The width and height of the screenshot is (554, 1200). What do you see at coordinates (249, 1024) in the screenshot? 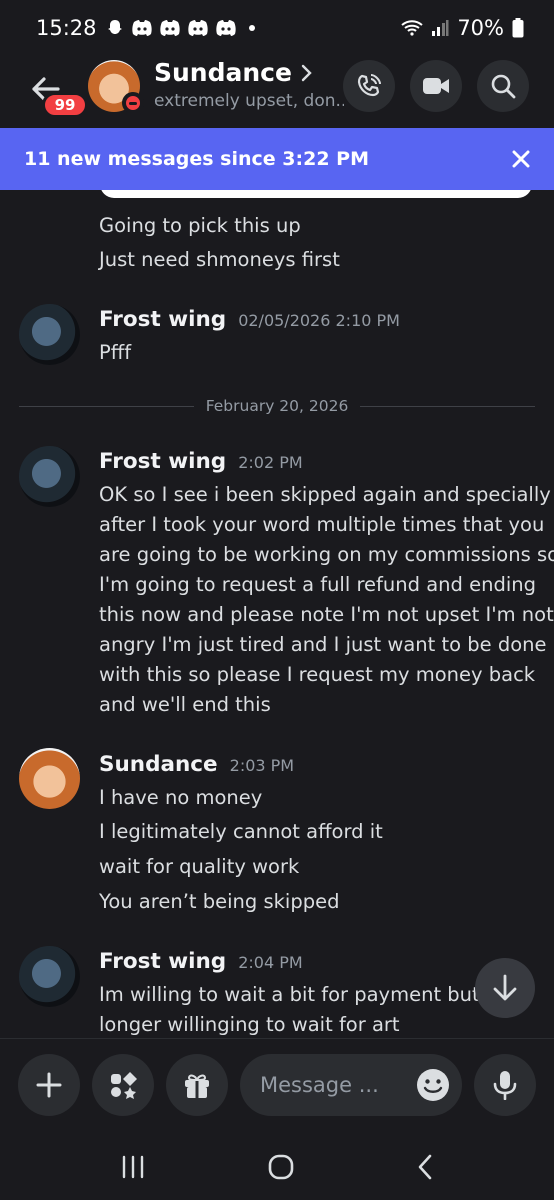
I see `message-text: longer willinging to wait for art` at bounding box center [249, 1024].